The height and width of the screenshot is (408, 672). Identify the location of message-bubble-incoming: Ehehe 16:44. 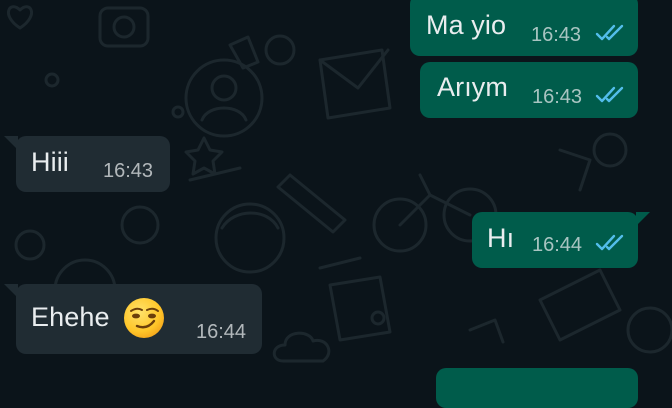
(133, 319).